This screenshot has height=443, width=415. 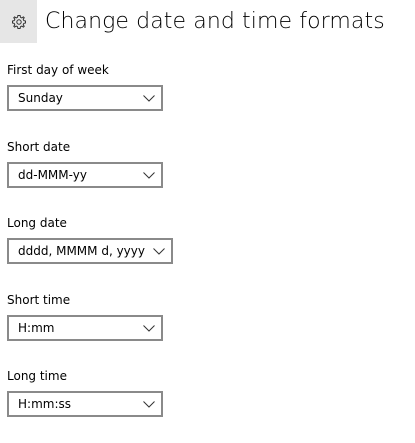 I want to click on short-date-value: dd-MMM-yy, so click(x=52, y=175).